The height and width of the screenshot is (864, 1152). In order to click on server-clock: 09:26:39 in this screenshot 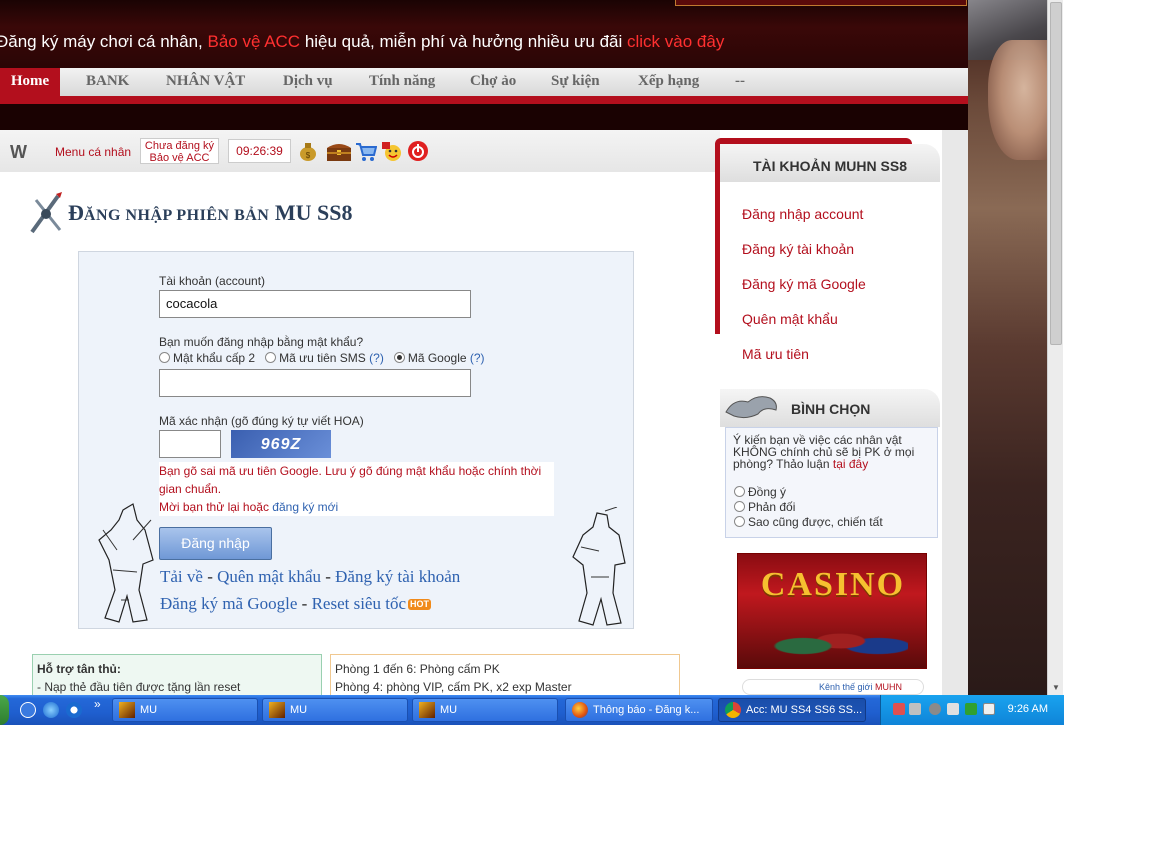, I will do `click(259, 151)`.